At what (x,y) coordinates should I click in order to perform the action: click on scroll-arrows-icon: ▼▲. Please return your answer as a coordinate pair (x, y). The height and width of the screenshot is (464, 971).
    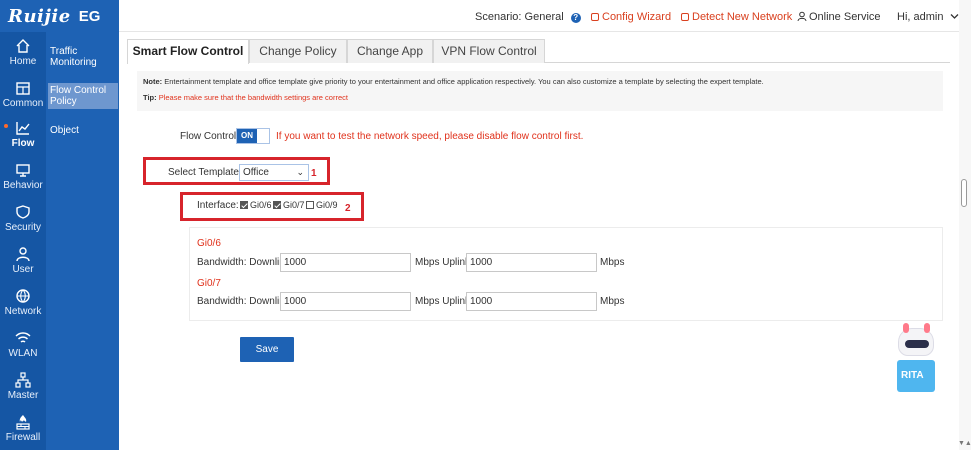
    Looking at the image, I should click on (964, 443).